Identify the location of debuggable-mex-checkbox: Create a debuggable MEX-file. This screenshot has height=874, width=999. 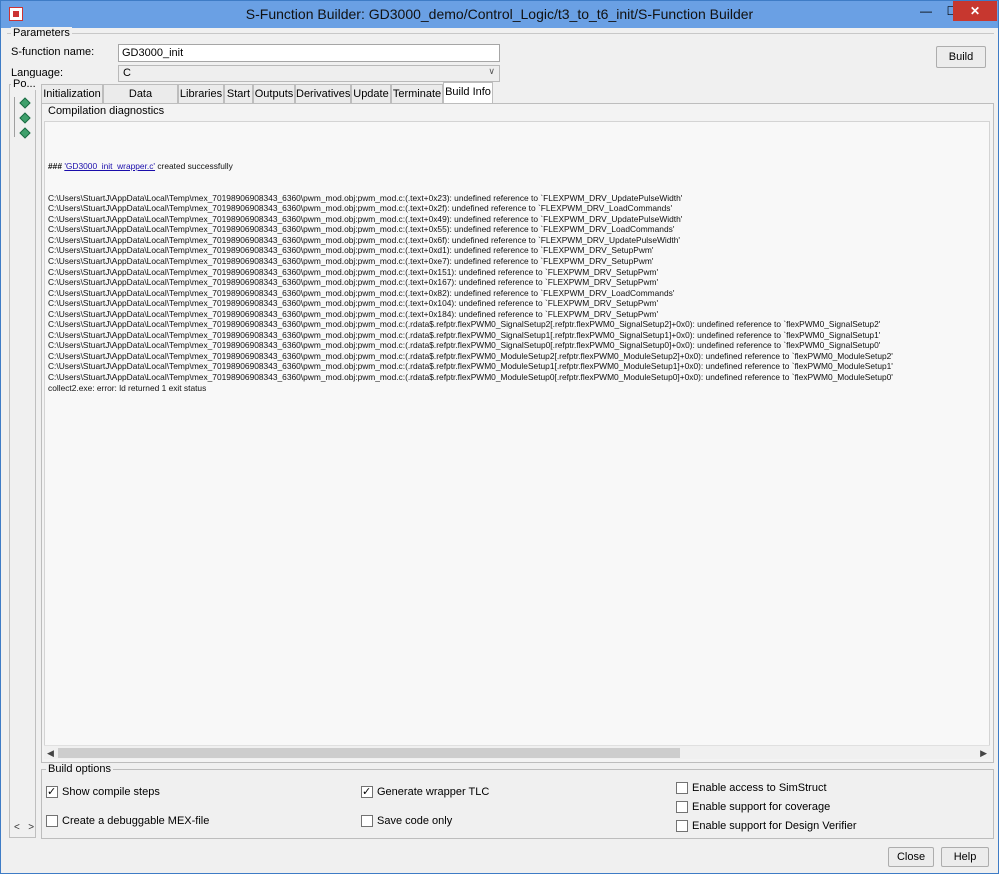
(127, 822).